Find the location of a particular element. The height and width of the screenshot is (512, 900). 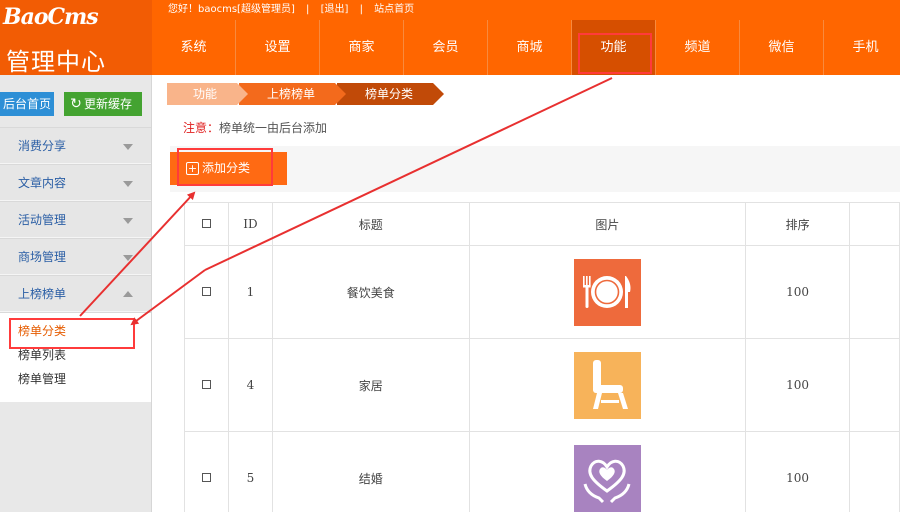

table-row: 1 餐饮美食 100 is located at coordinates (542, 292).